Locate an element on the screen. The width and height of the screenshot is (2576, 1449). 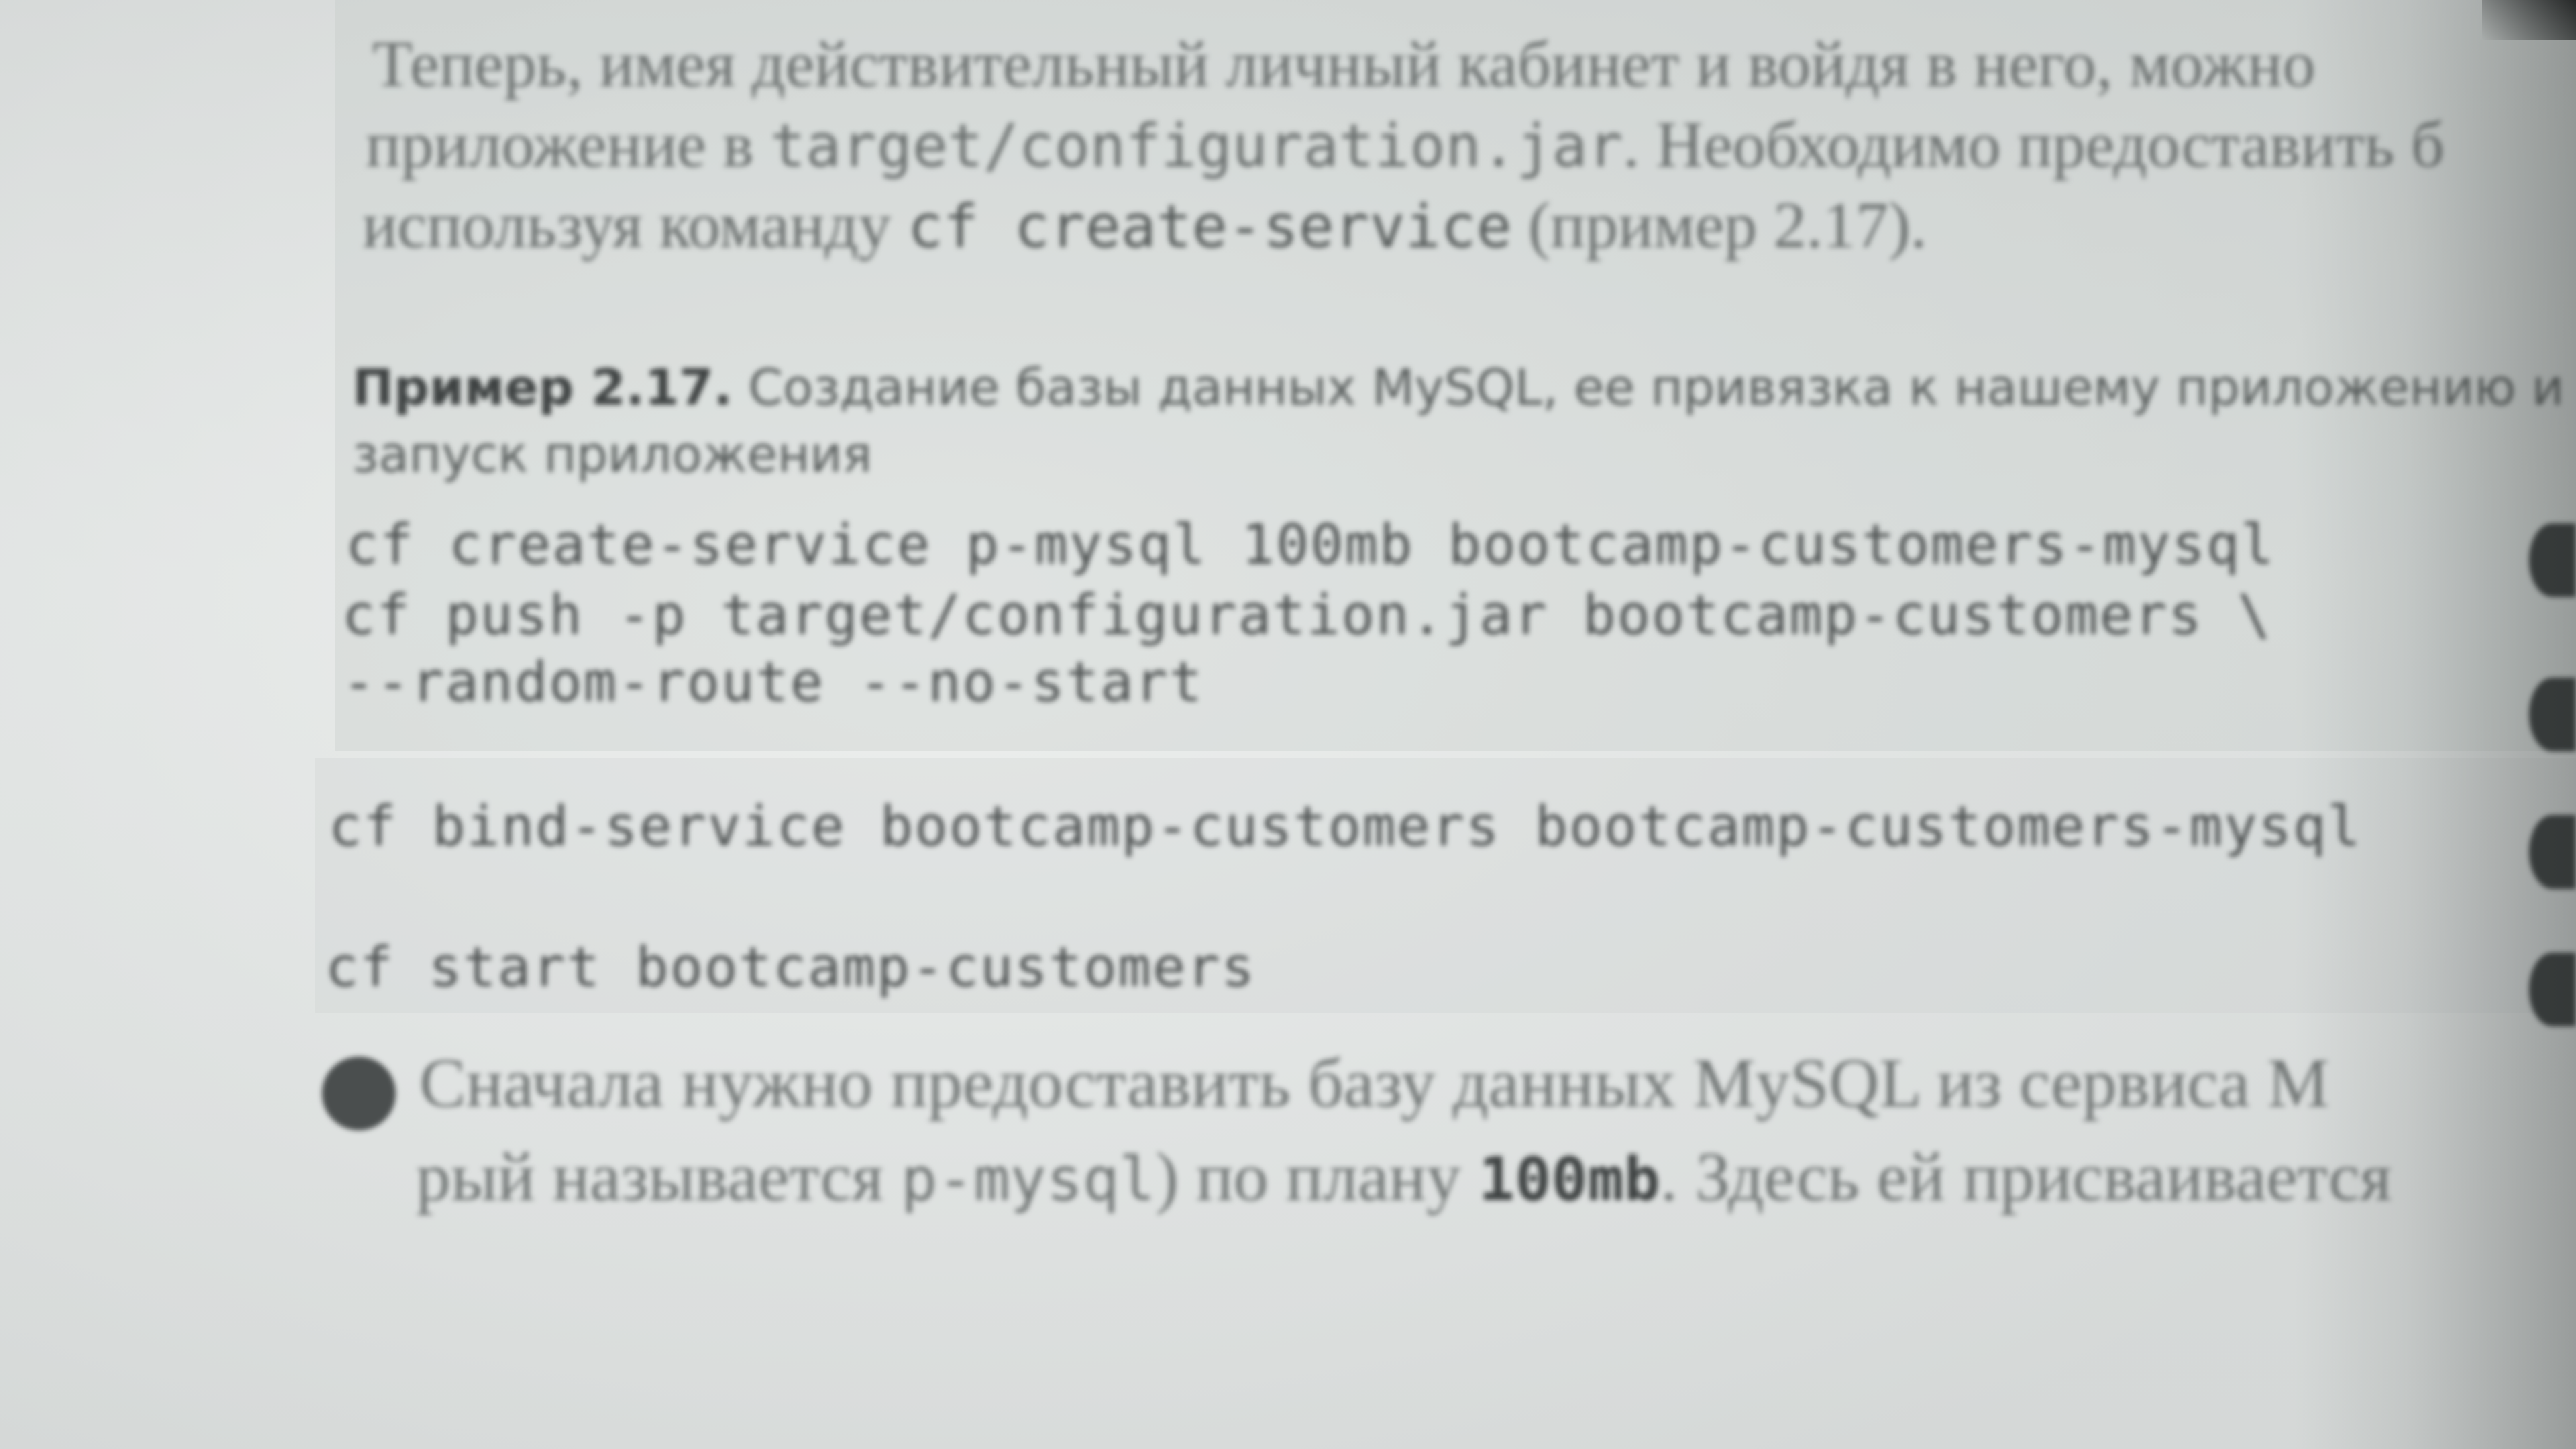
callout-1-line-2-suffix: . Здесь ей присваивается is located at coordinates (2026, 1177).